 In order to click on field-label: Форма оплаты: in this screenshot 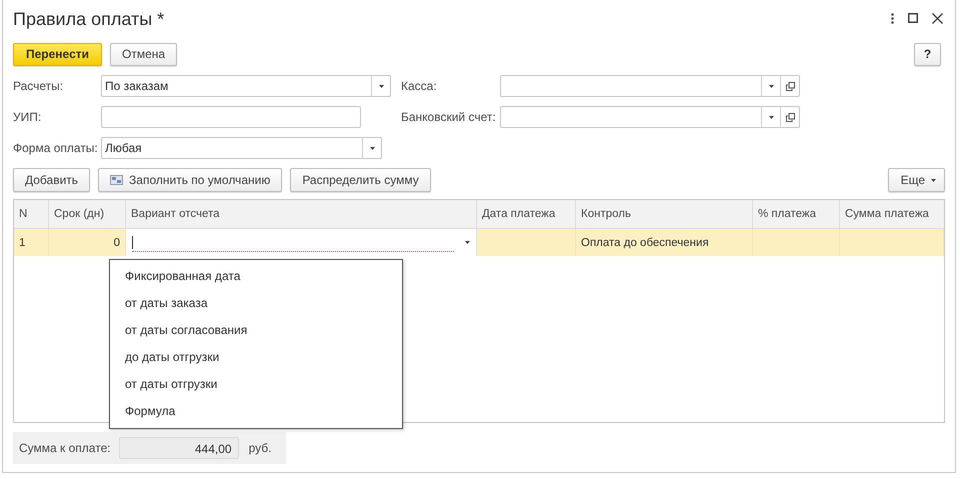, I will do `click(56, 148)`.